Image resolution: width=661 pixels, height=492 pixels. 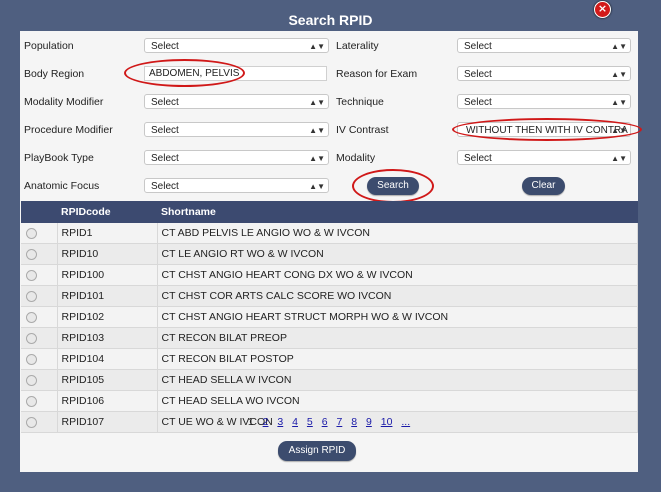 What do you see at coordinates (310, 422) in the screenshot?
I see `page-link: 5` at bounding box center [310, 422].